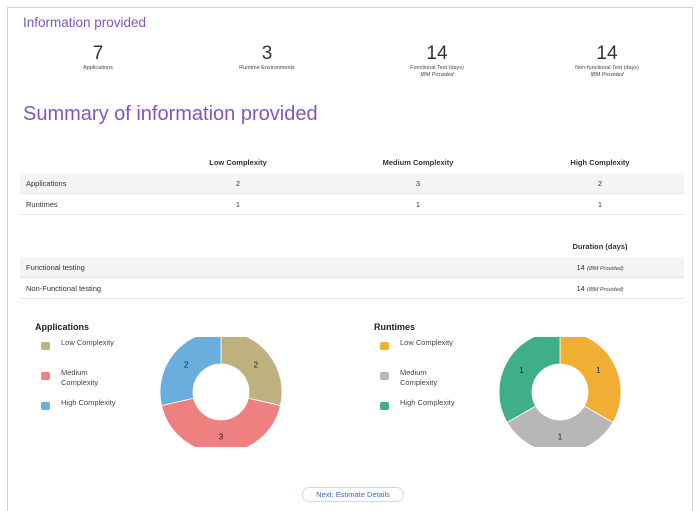  I want to click on stat-label: Functional Test (days), so click(437, 68).